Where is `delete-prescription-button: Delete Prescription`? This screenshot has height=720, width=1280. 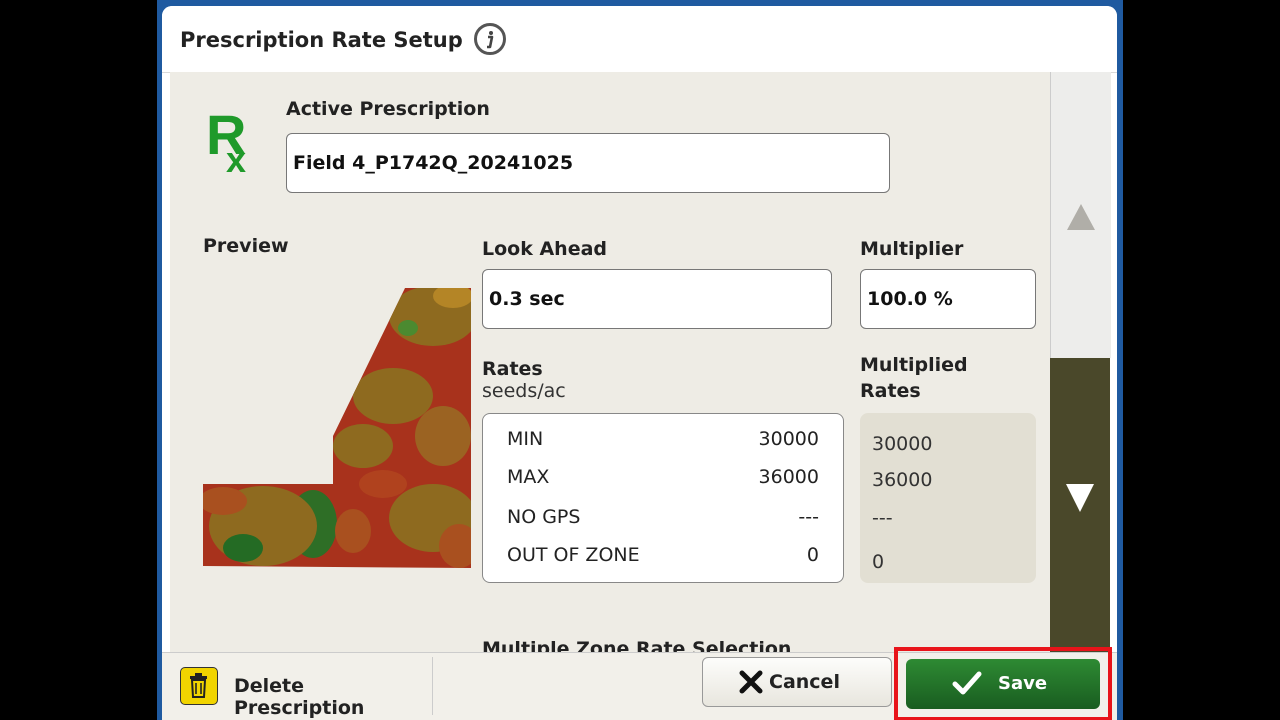
delete-prescription-button: Delete Prescription is located at coordinates (301, 688).